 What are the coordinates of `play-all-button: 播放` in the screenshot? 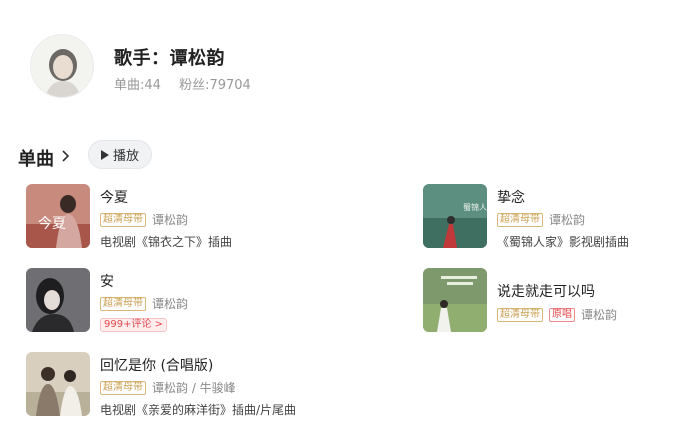 It's located at (120, 154).